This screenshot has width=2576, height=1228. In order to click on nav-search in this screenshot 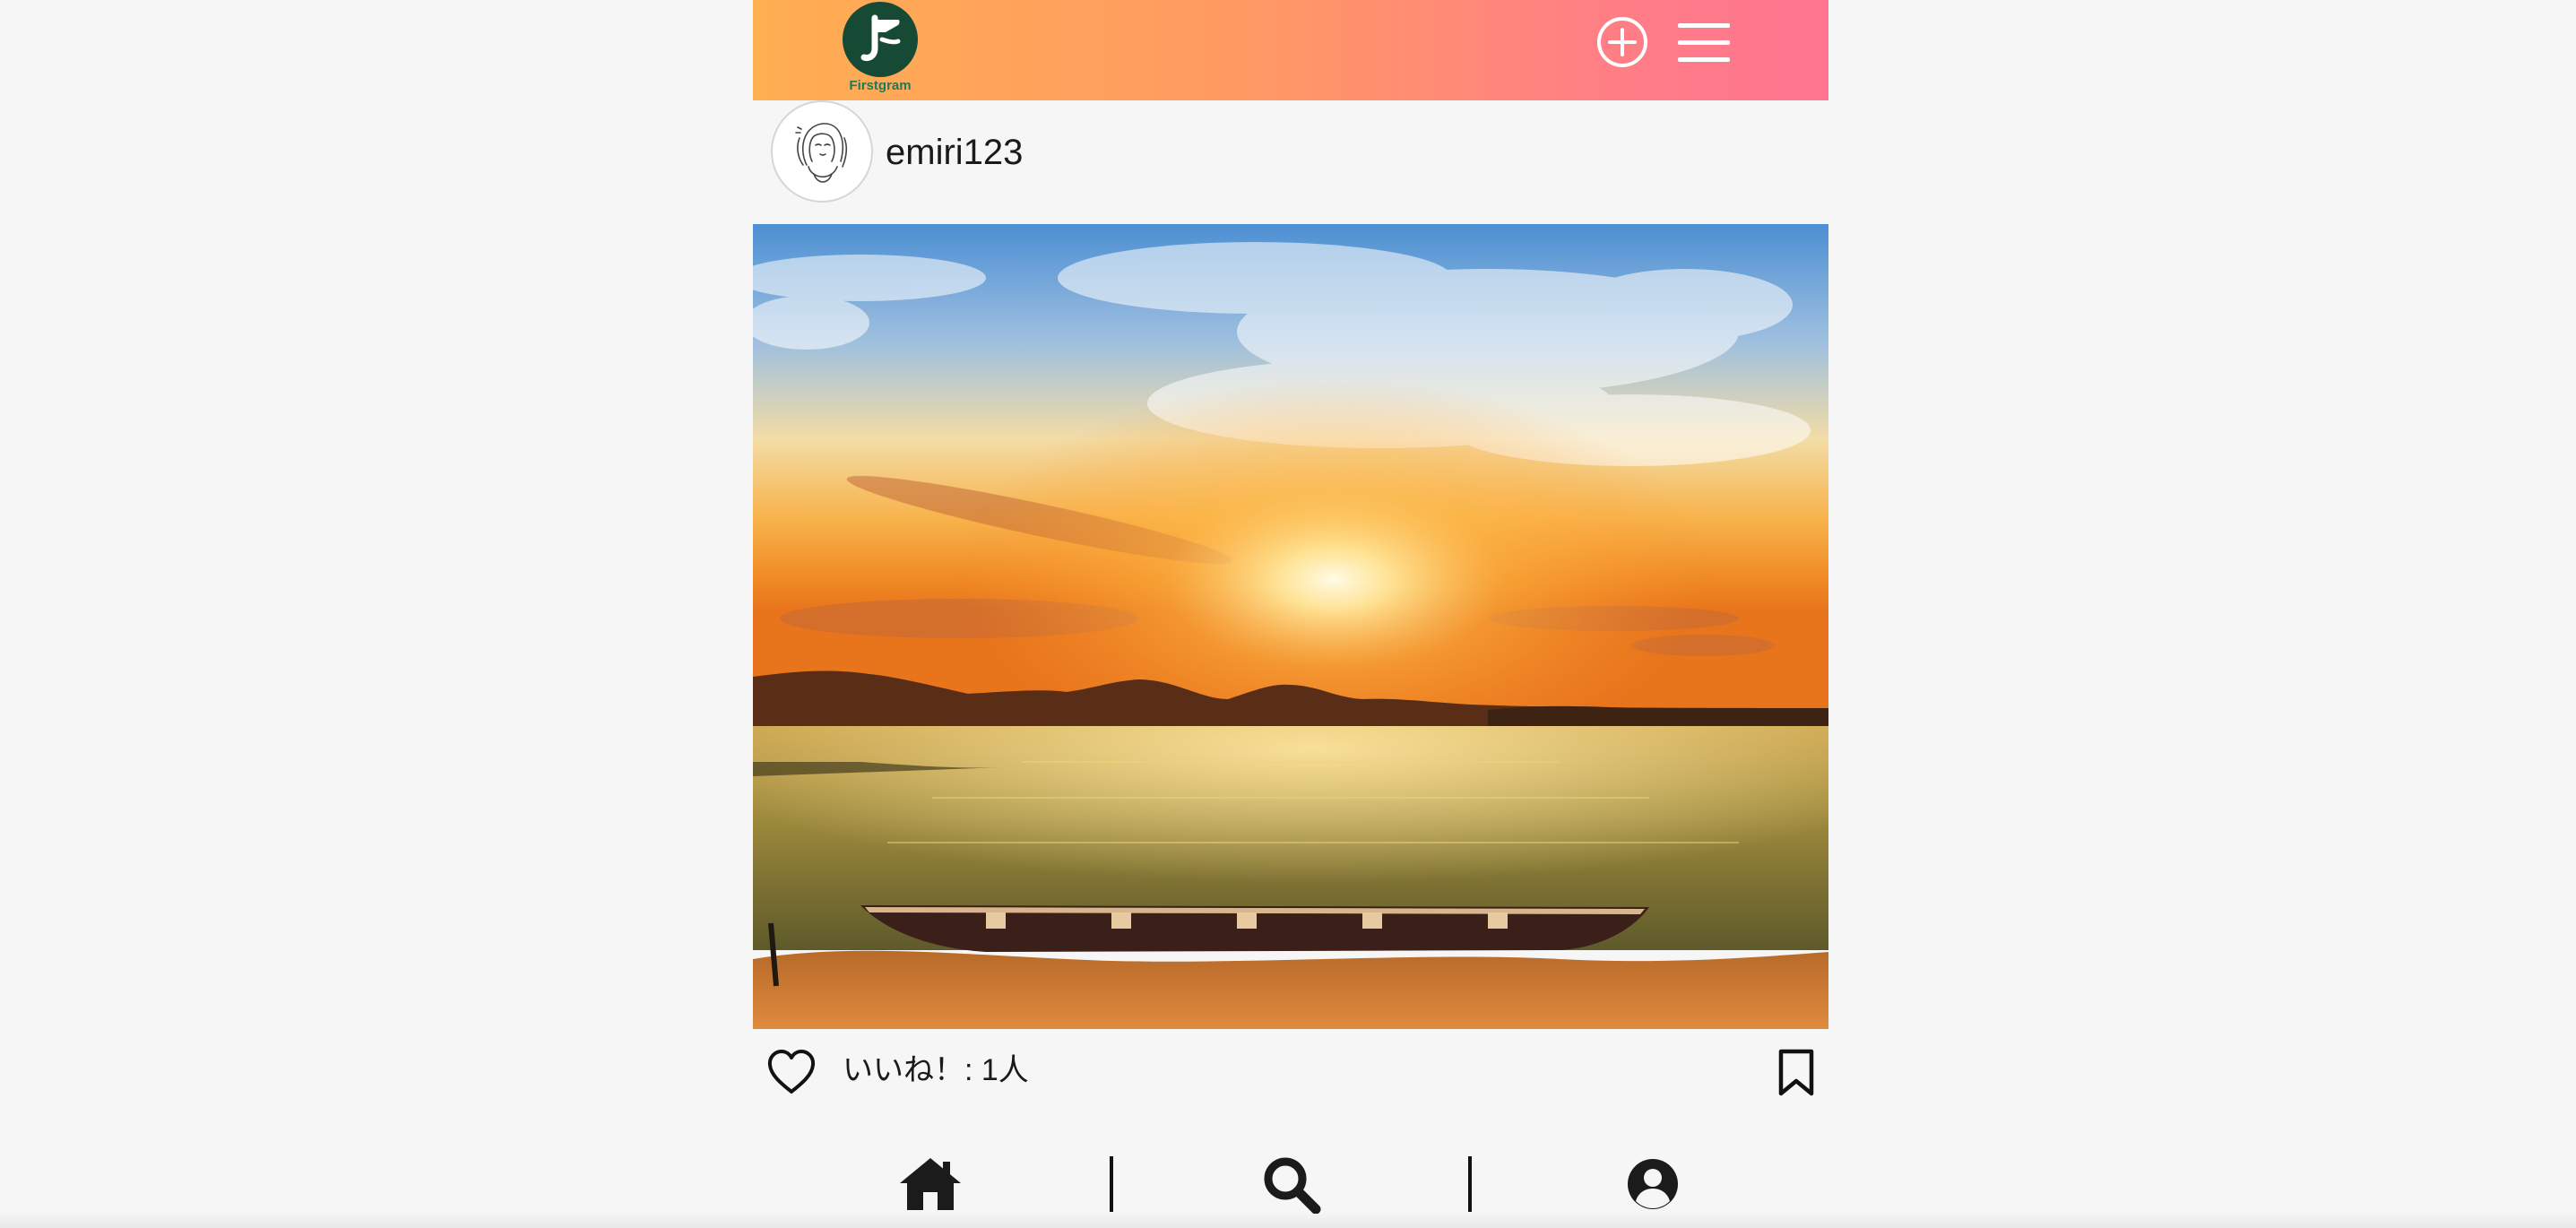, I will do `click(1292, 1184)`.